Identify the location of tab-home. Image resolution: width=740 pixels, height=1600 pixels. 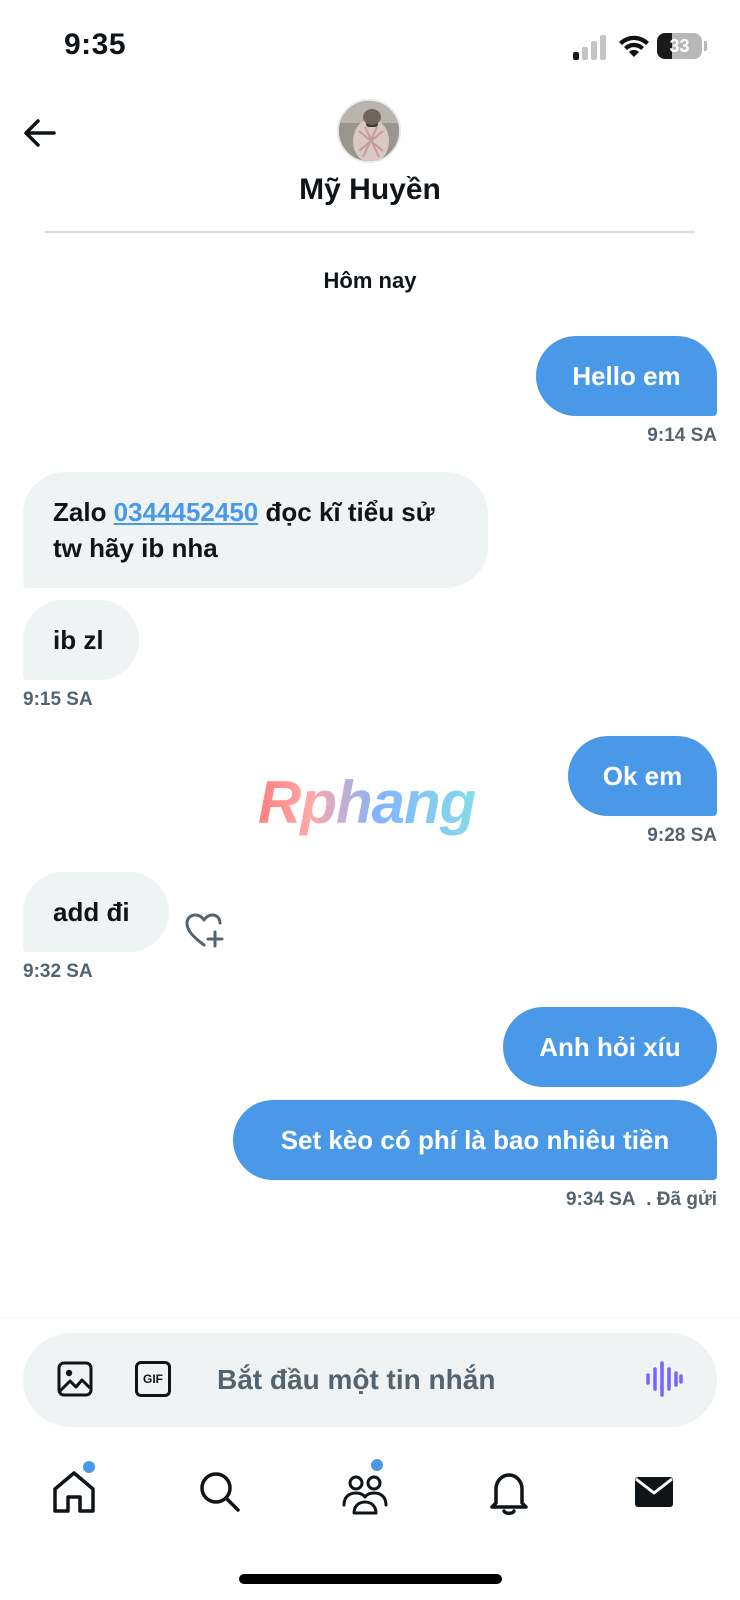
(74, 1489).